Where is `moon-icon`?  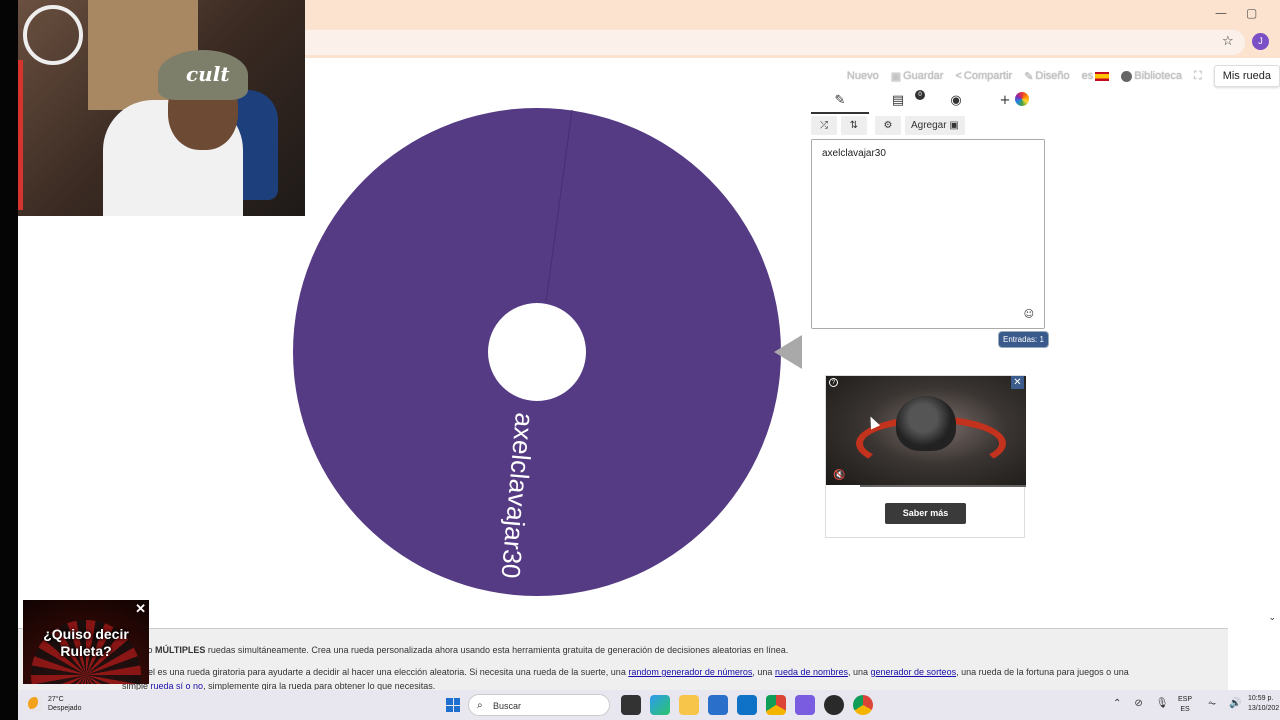
moon-icon is located at coordinates (35, 704).